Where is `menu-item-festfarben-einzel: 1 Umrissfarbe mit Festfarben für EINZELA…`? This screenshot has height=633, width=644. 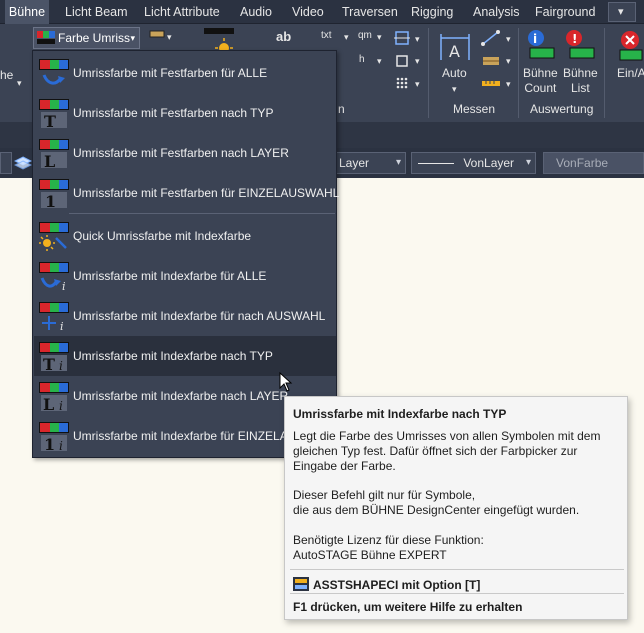 menu-item-festfarben-einzel: 1 Umrissfarbe mit Festfarben für EINZELA… is located at coordinates (187, 193).